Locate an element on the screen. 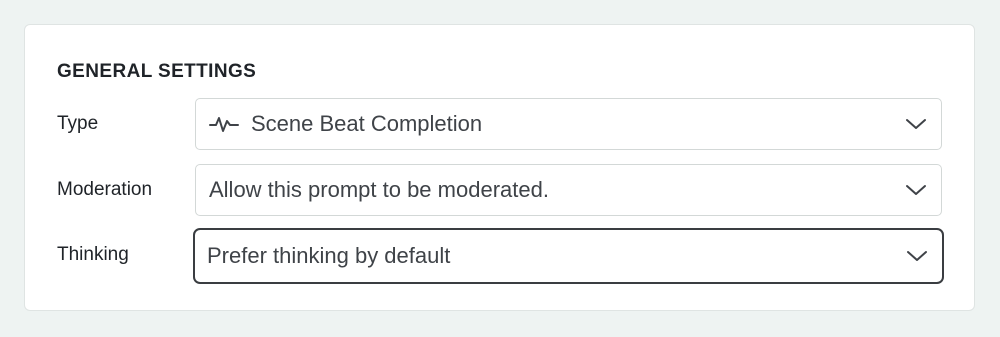 The image size is (1000, 337). activity-pulse-icon is located at coordinates (224, 124).